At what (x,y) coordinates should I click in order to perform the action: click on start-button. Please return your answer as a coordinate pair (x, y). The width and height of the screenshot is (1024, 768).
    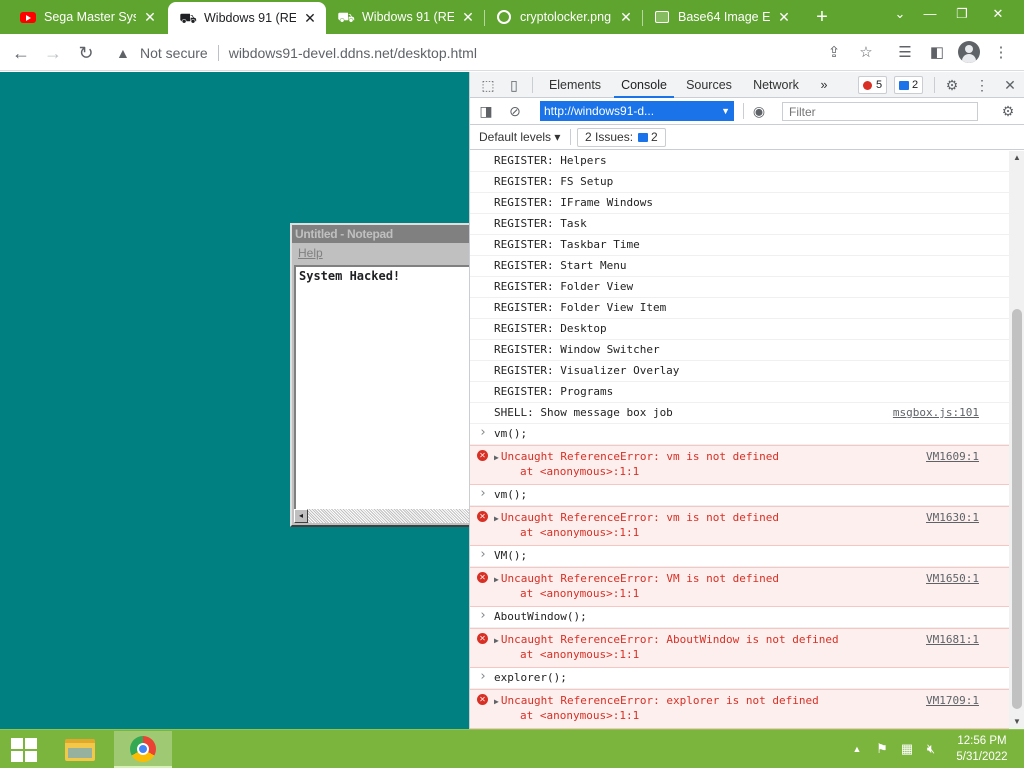
    Looking at the image, I should click on (24, 749).